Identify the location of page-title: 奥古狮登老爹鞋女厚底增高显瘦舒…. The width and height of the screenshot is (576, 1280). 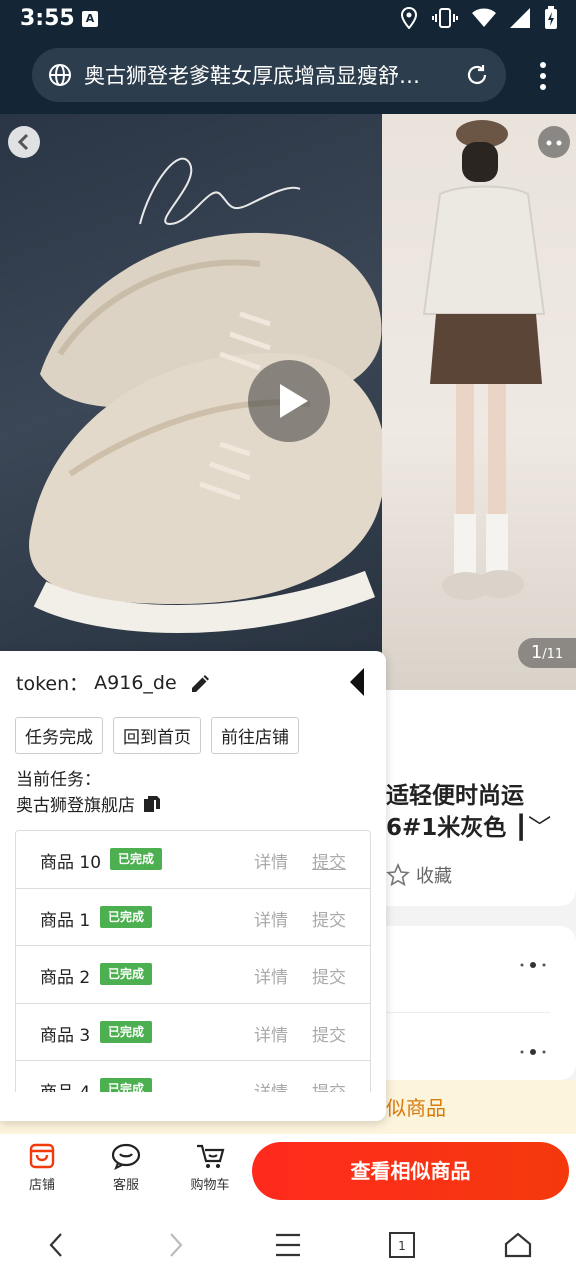
(268, 75).